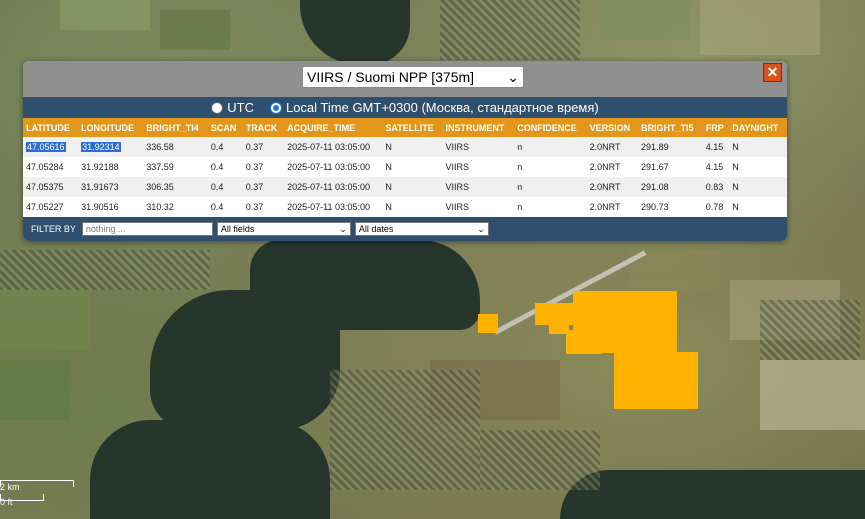 Image resolution: width=865 pixels, height=519 pixels. What do you see at coordinates (175, 127) in the screenshot?
I see `column-header-bright_ti4: BRIGHT_TI4` at bounding box center [175, 127].